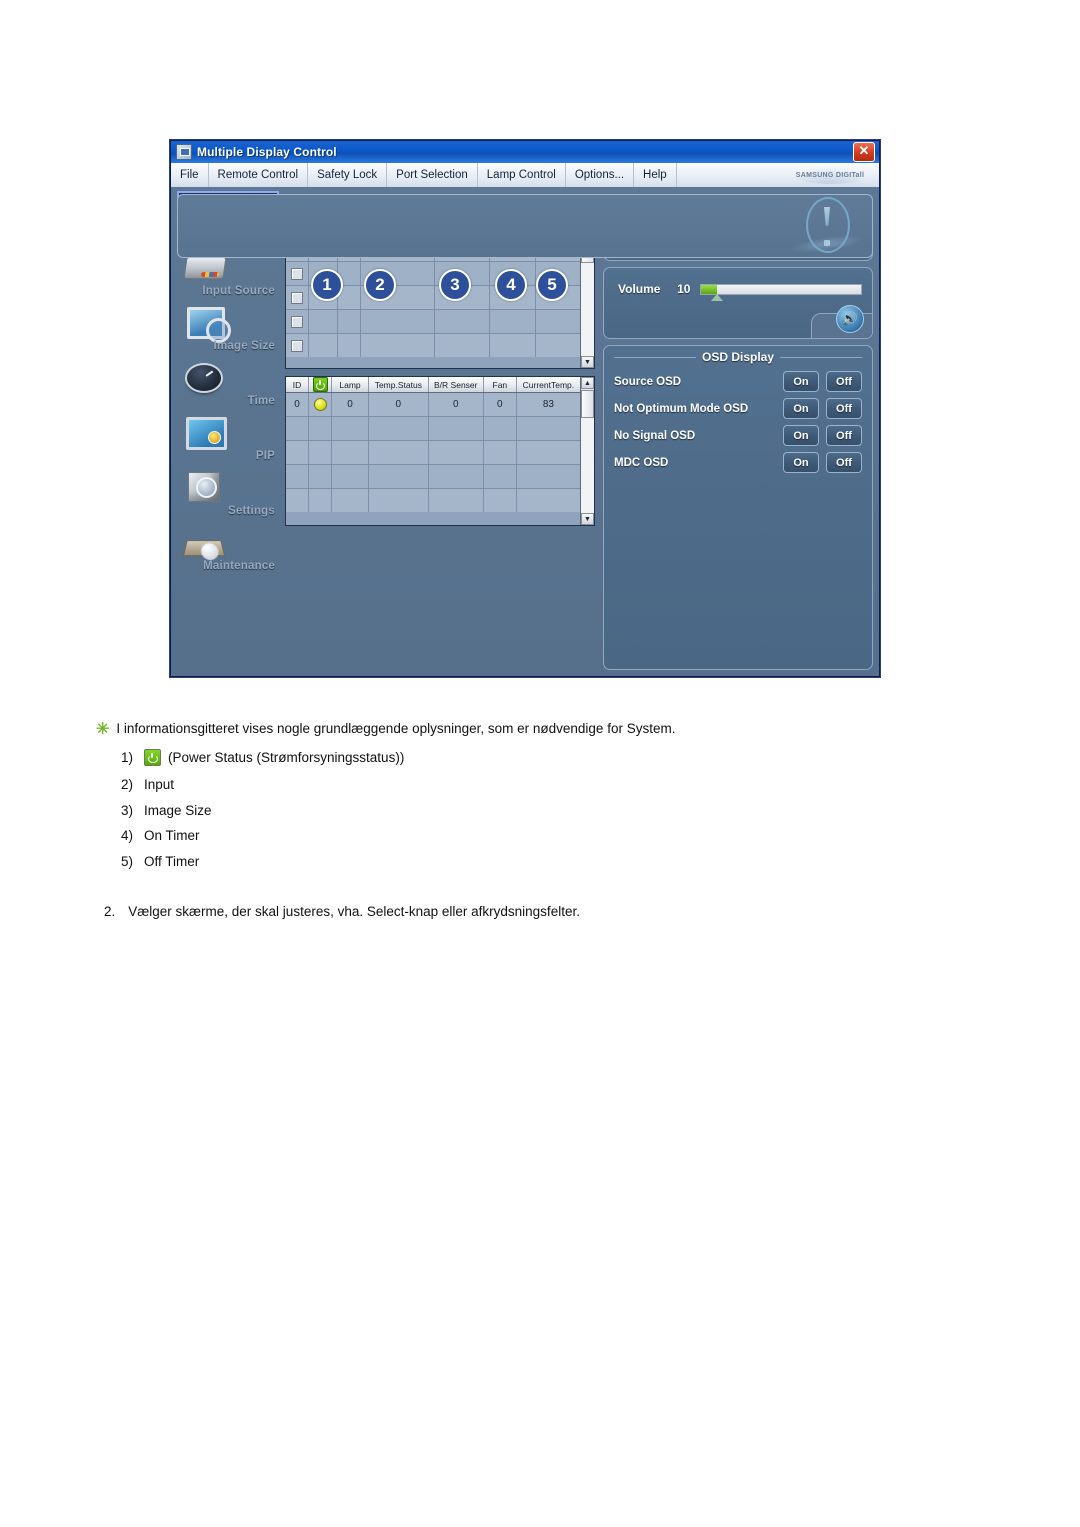 The image size is (1080, 1527). I want to click on speaker-icon: 🔊, so click(850, 319).